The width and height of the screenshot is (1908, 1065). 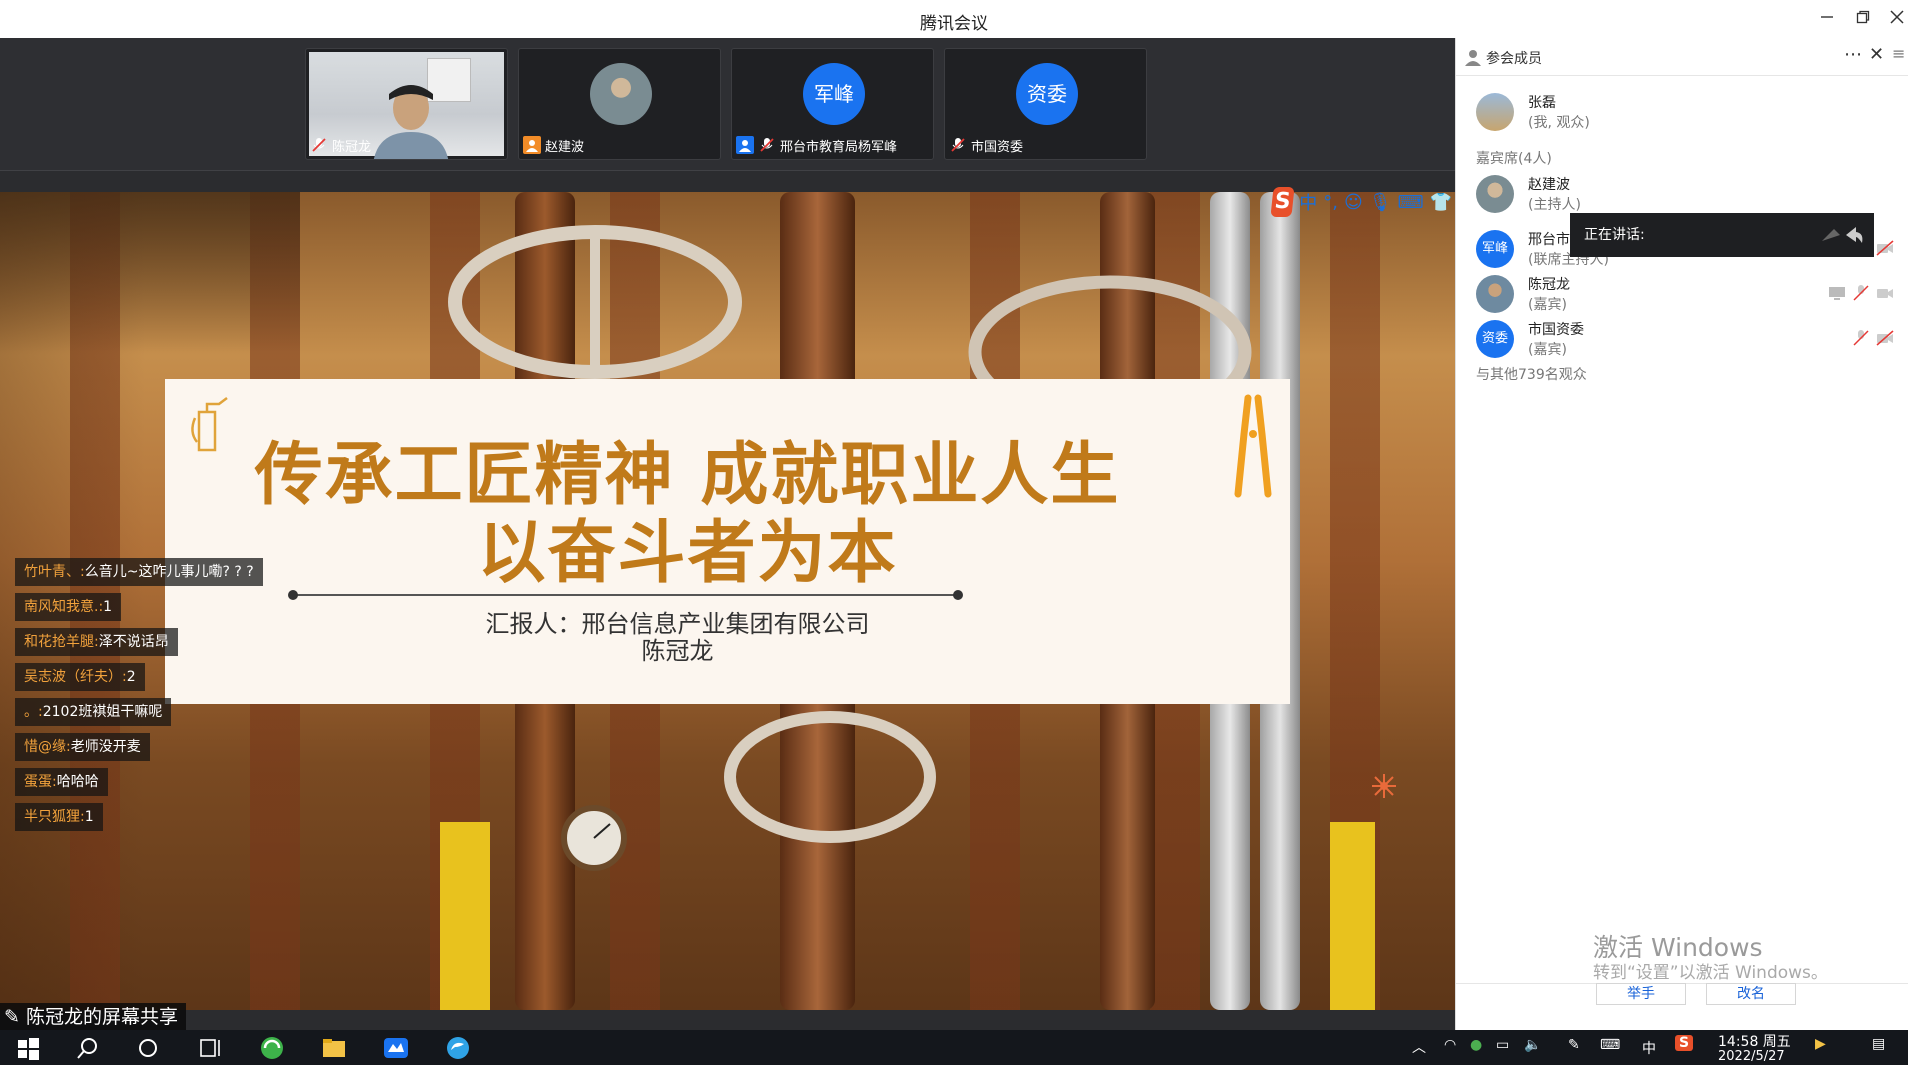 I want to click on raise-hand-button: 举手, so click(x=1641, y=994).